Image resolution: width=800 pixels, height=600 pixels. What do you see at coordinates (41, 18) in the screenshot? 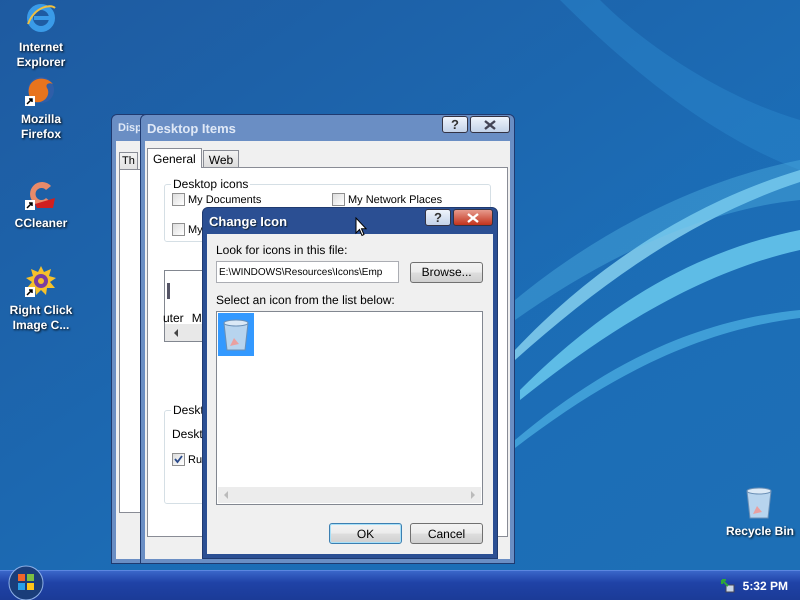
I see `browser-icon` at bounding box center [41, 18].